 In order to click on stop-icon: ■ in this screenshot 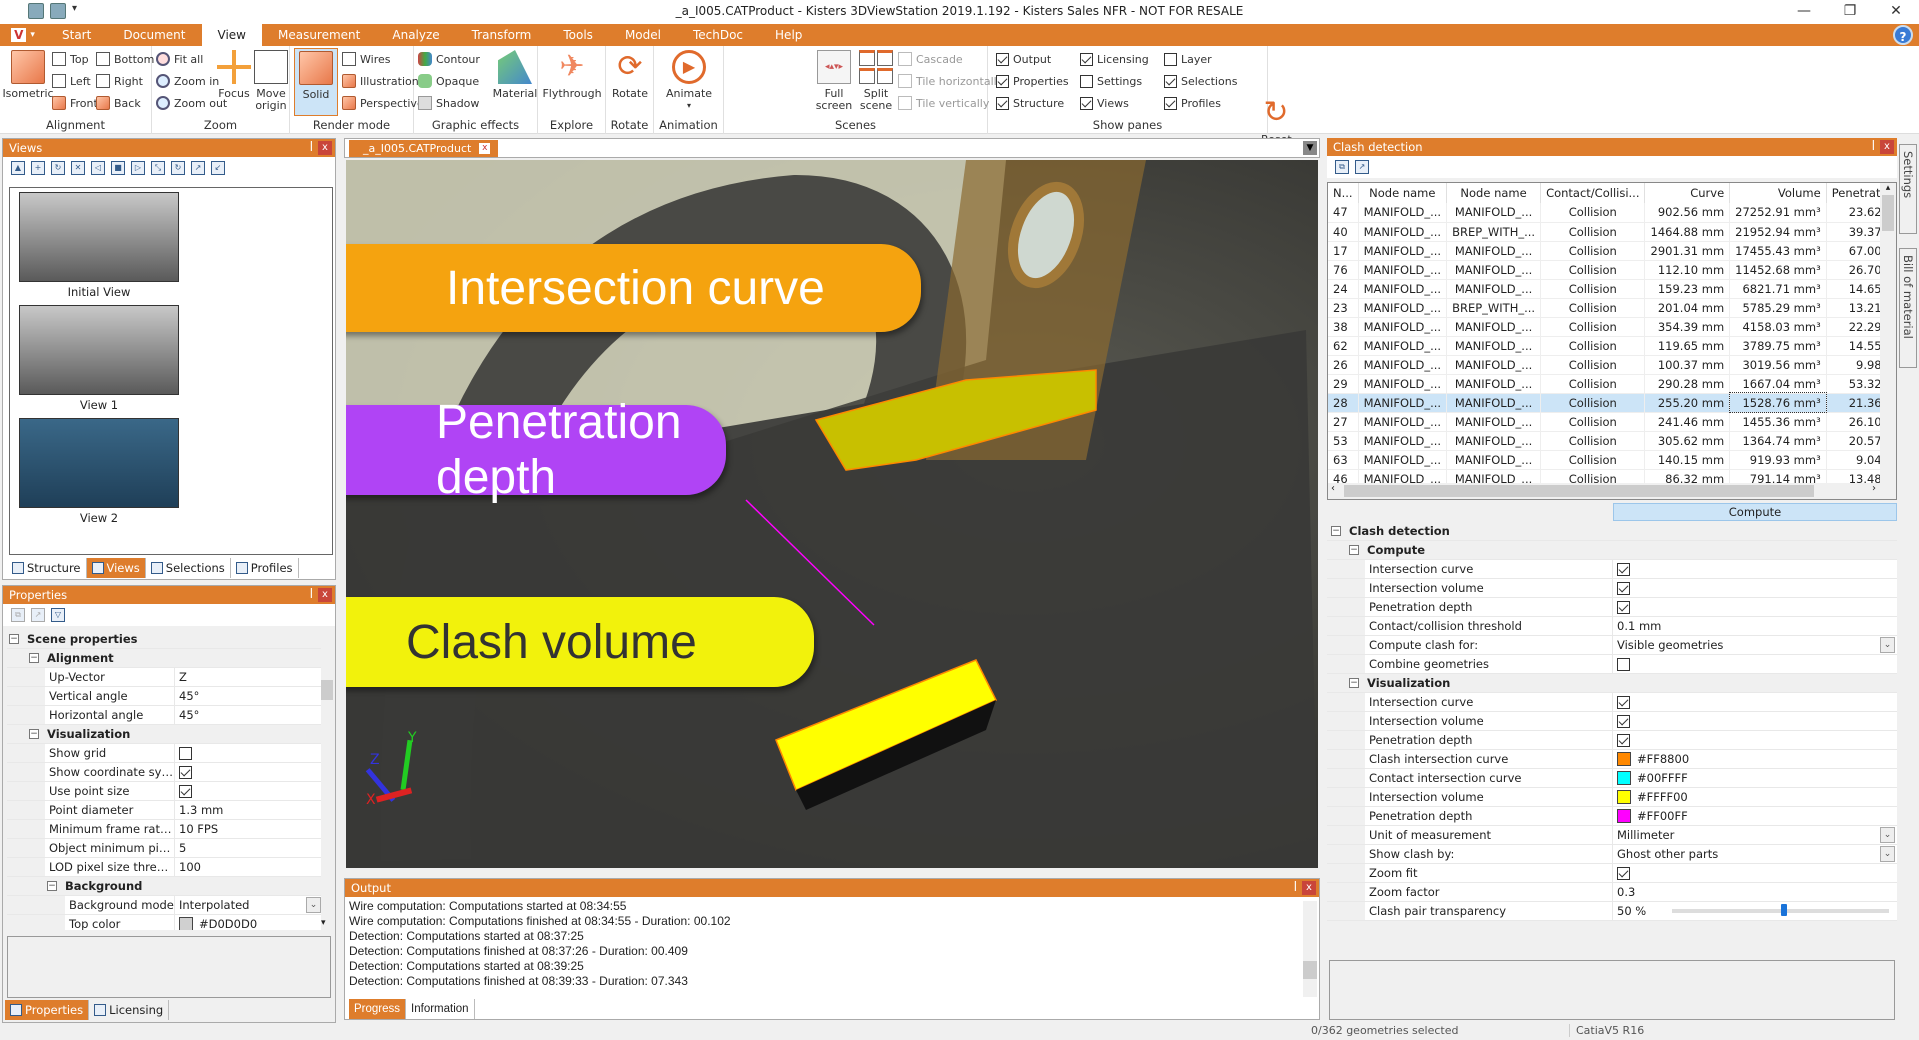, I will do `click(118, 168)`.